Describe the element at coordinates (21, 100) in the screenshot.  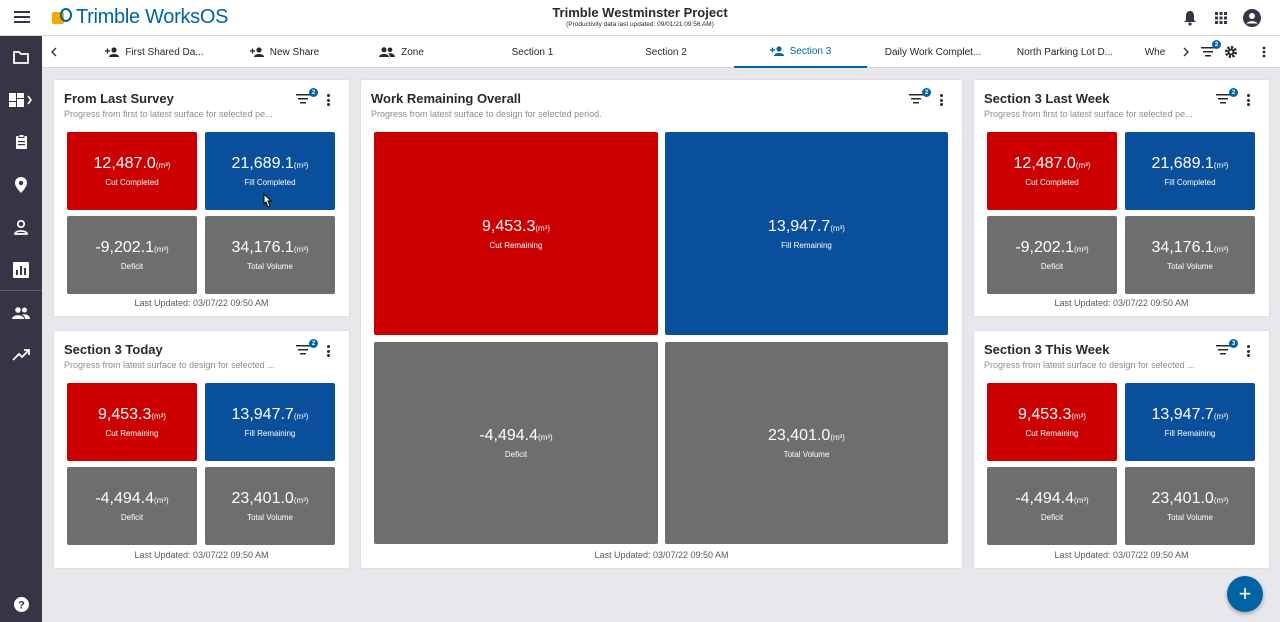
I see `dashboard-icon` at that location.